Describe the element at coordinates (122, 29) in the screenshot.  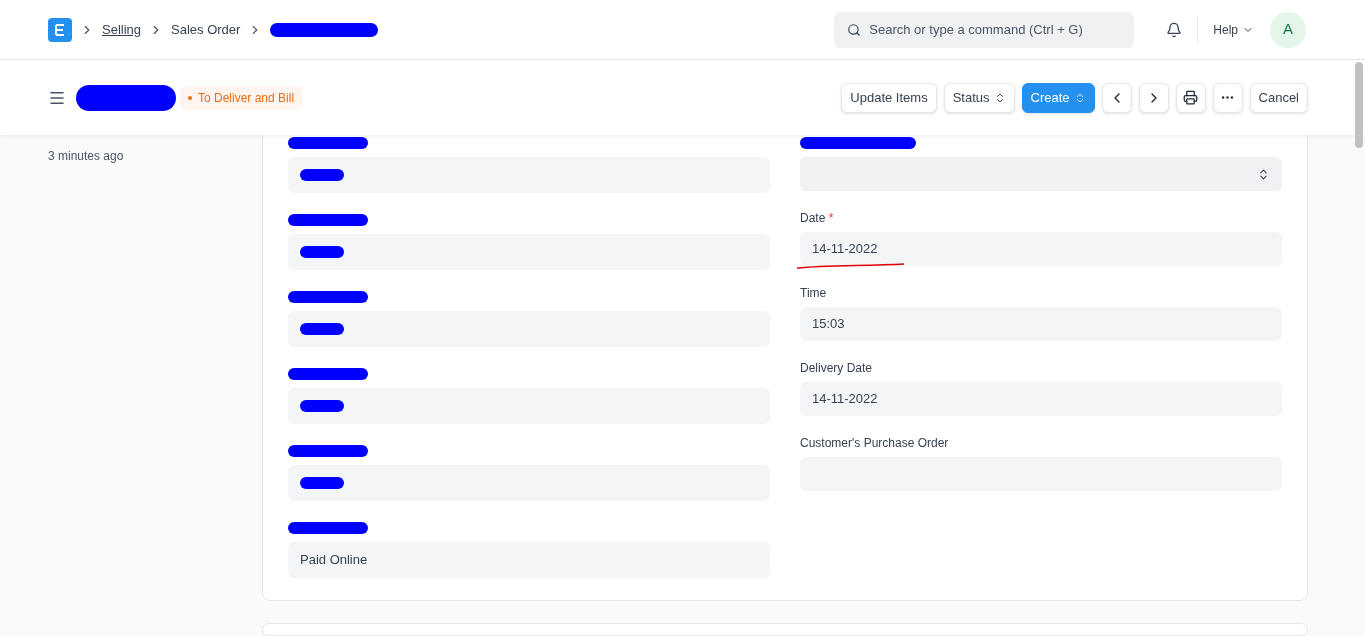
I see `breadcrumb-link: Selling` at that location.